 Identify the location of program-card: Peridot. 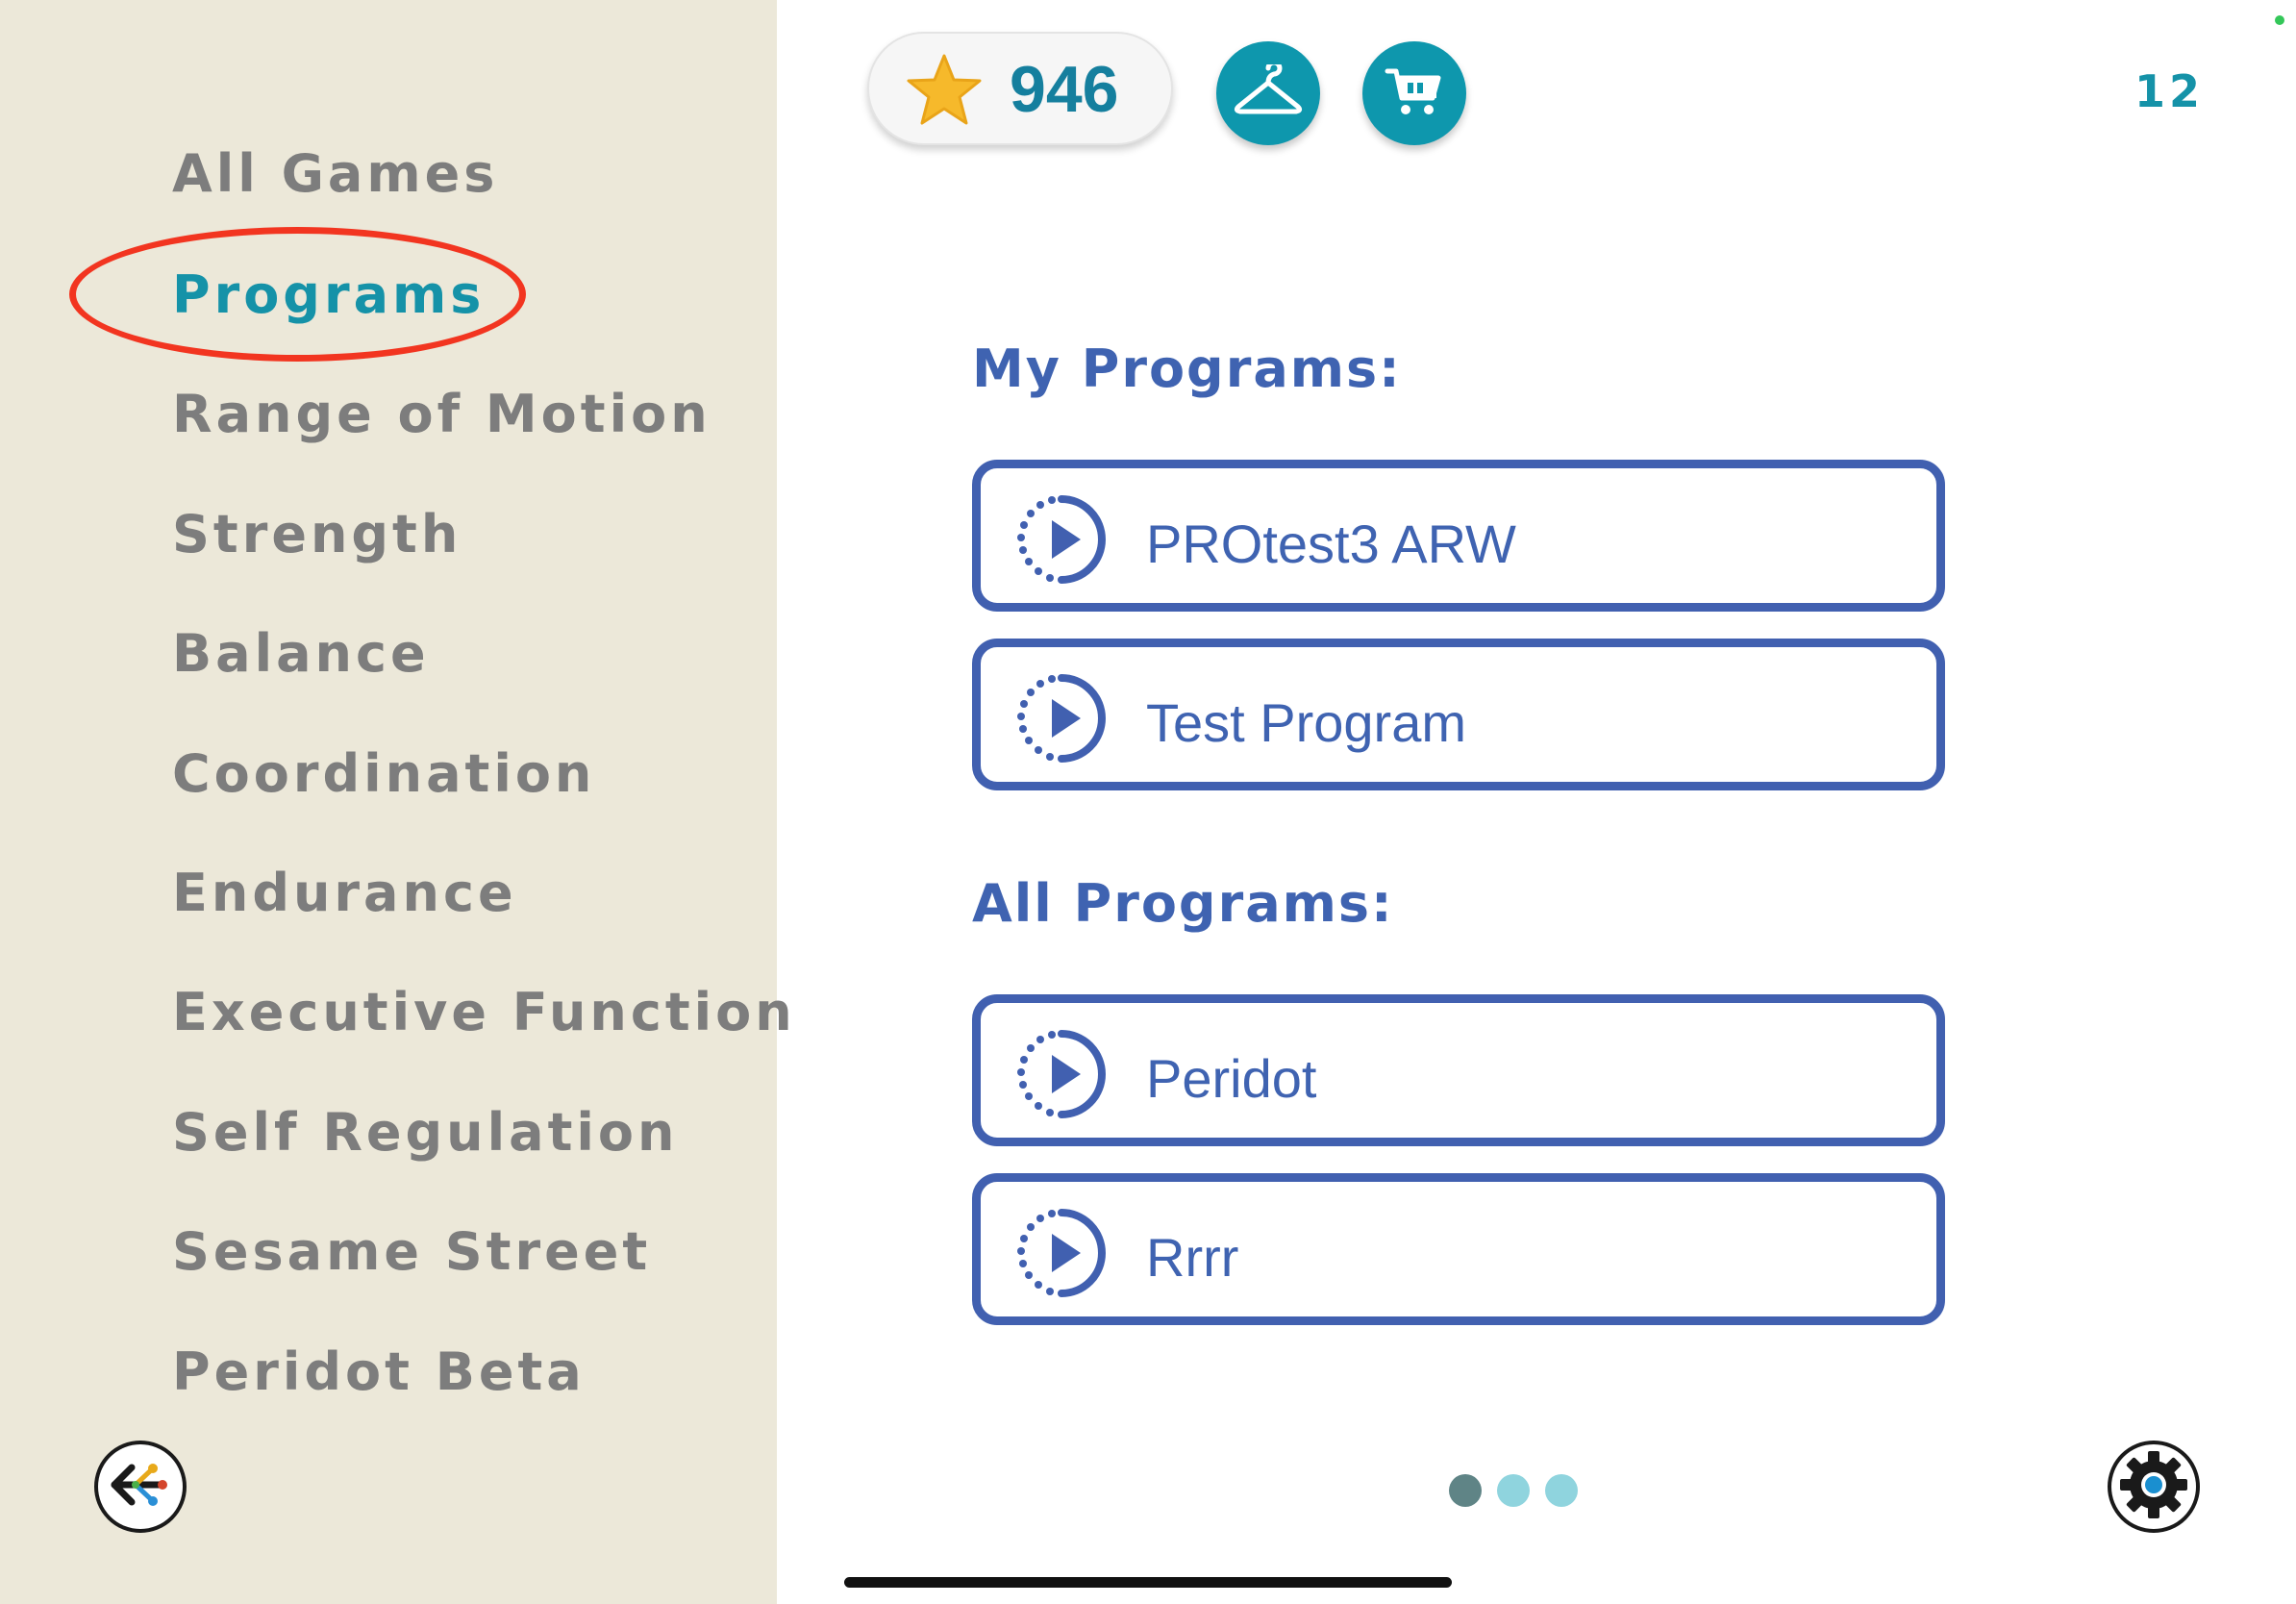
(1458, 1070).